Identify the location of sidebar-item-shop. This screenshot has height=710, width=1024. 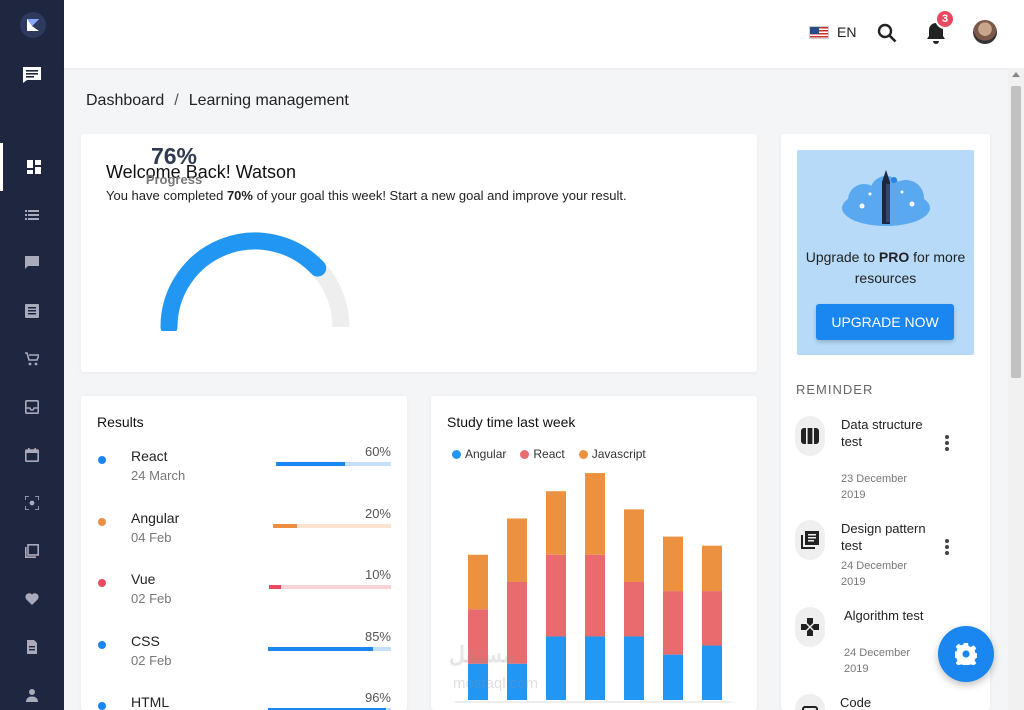
(32, 359).